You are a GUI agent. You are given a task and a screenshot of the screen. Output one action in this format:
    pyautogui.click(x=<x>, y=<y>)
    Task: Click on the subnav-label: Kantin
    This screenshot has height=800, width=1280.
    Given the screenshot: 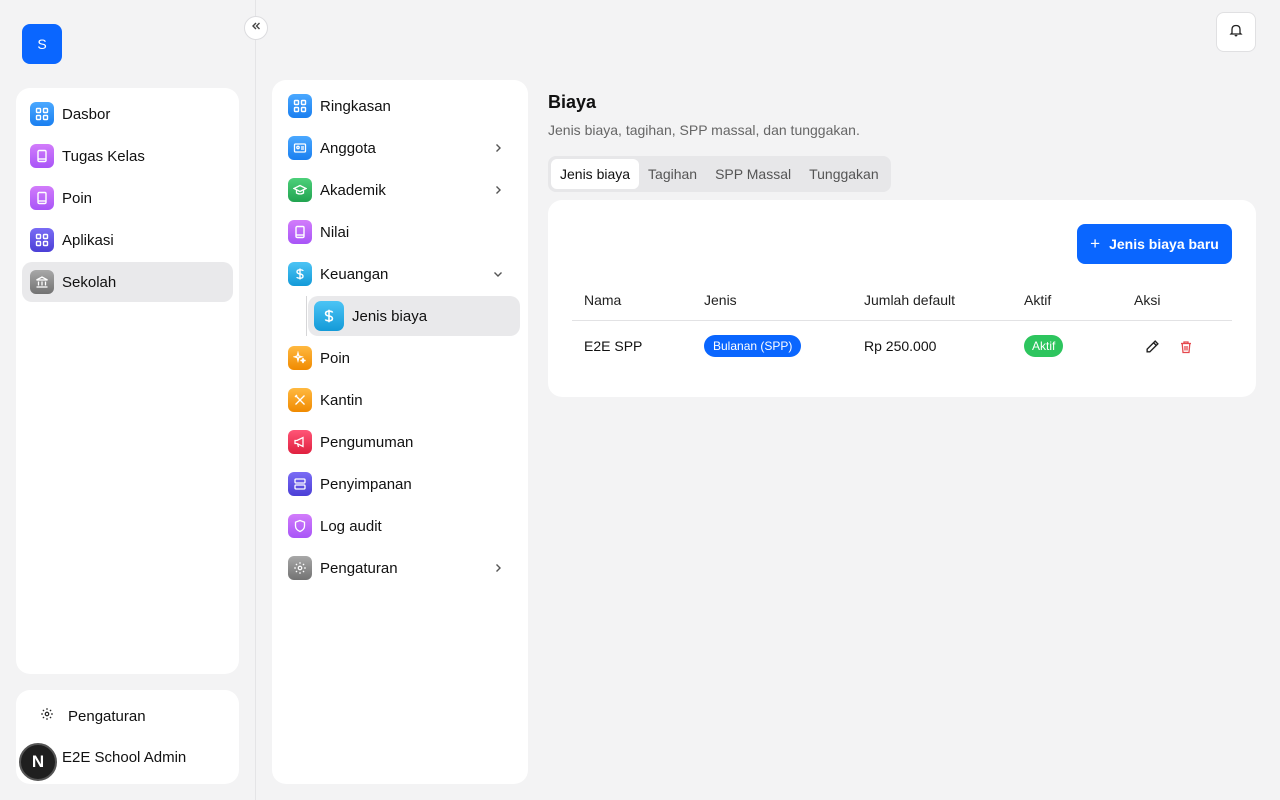 What is the action you would take?
    pyautogui.click(x=341, y=400)
    